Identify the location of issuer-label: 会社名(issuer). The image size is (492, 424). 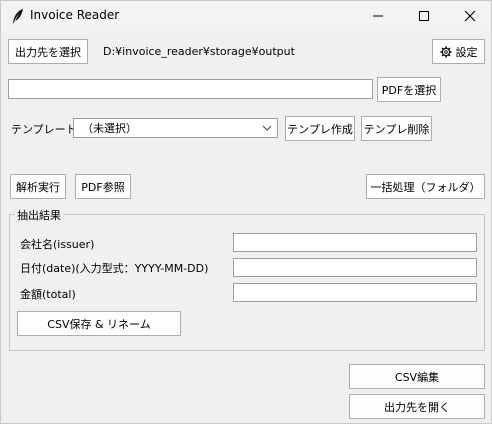
(57, 244).